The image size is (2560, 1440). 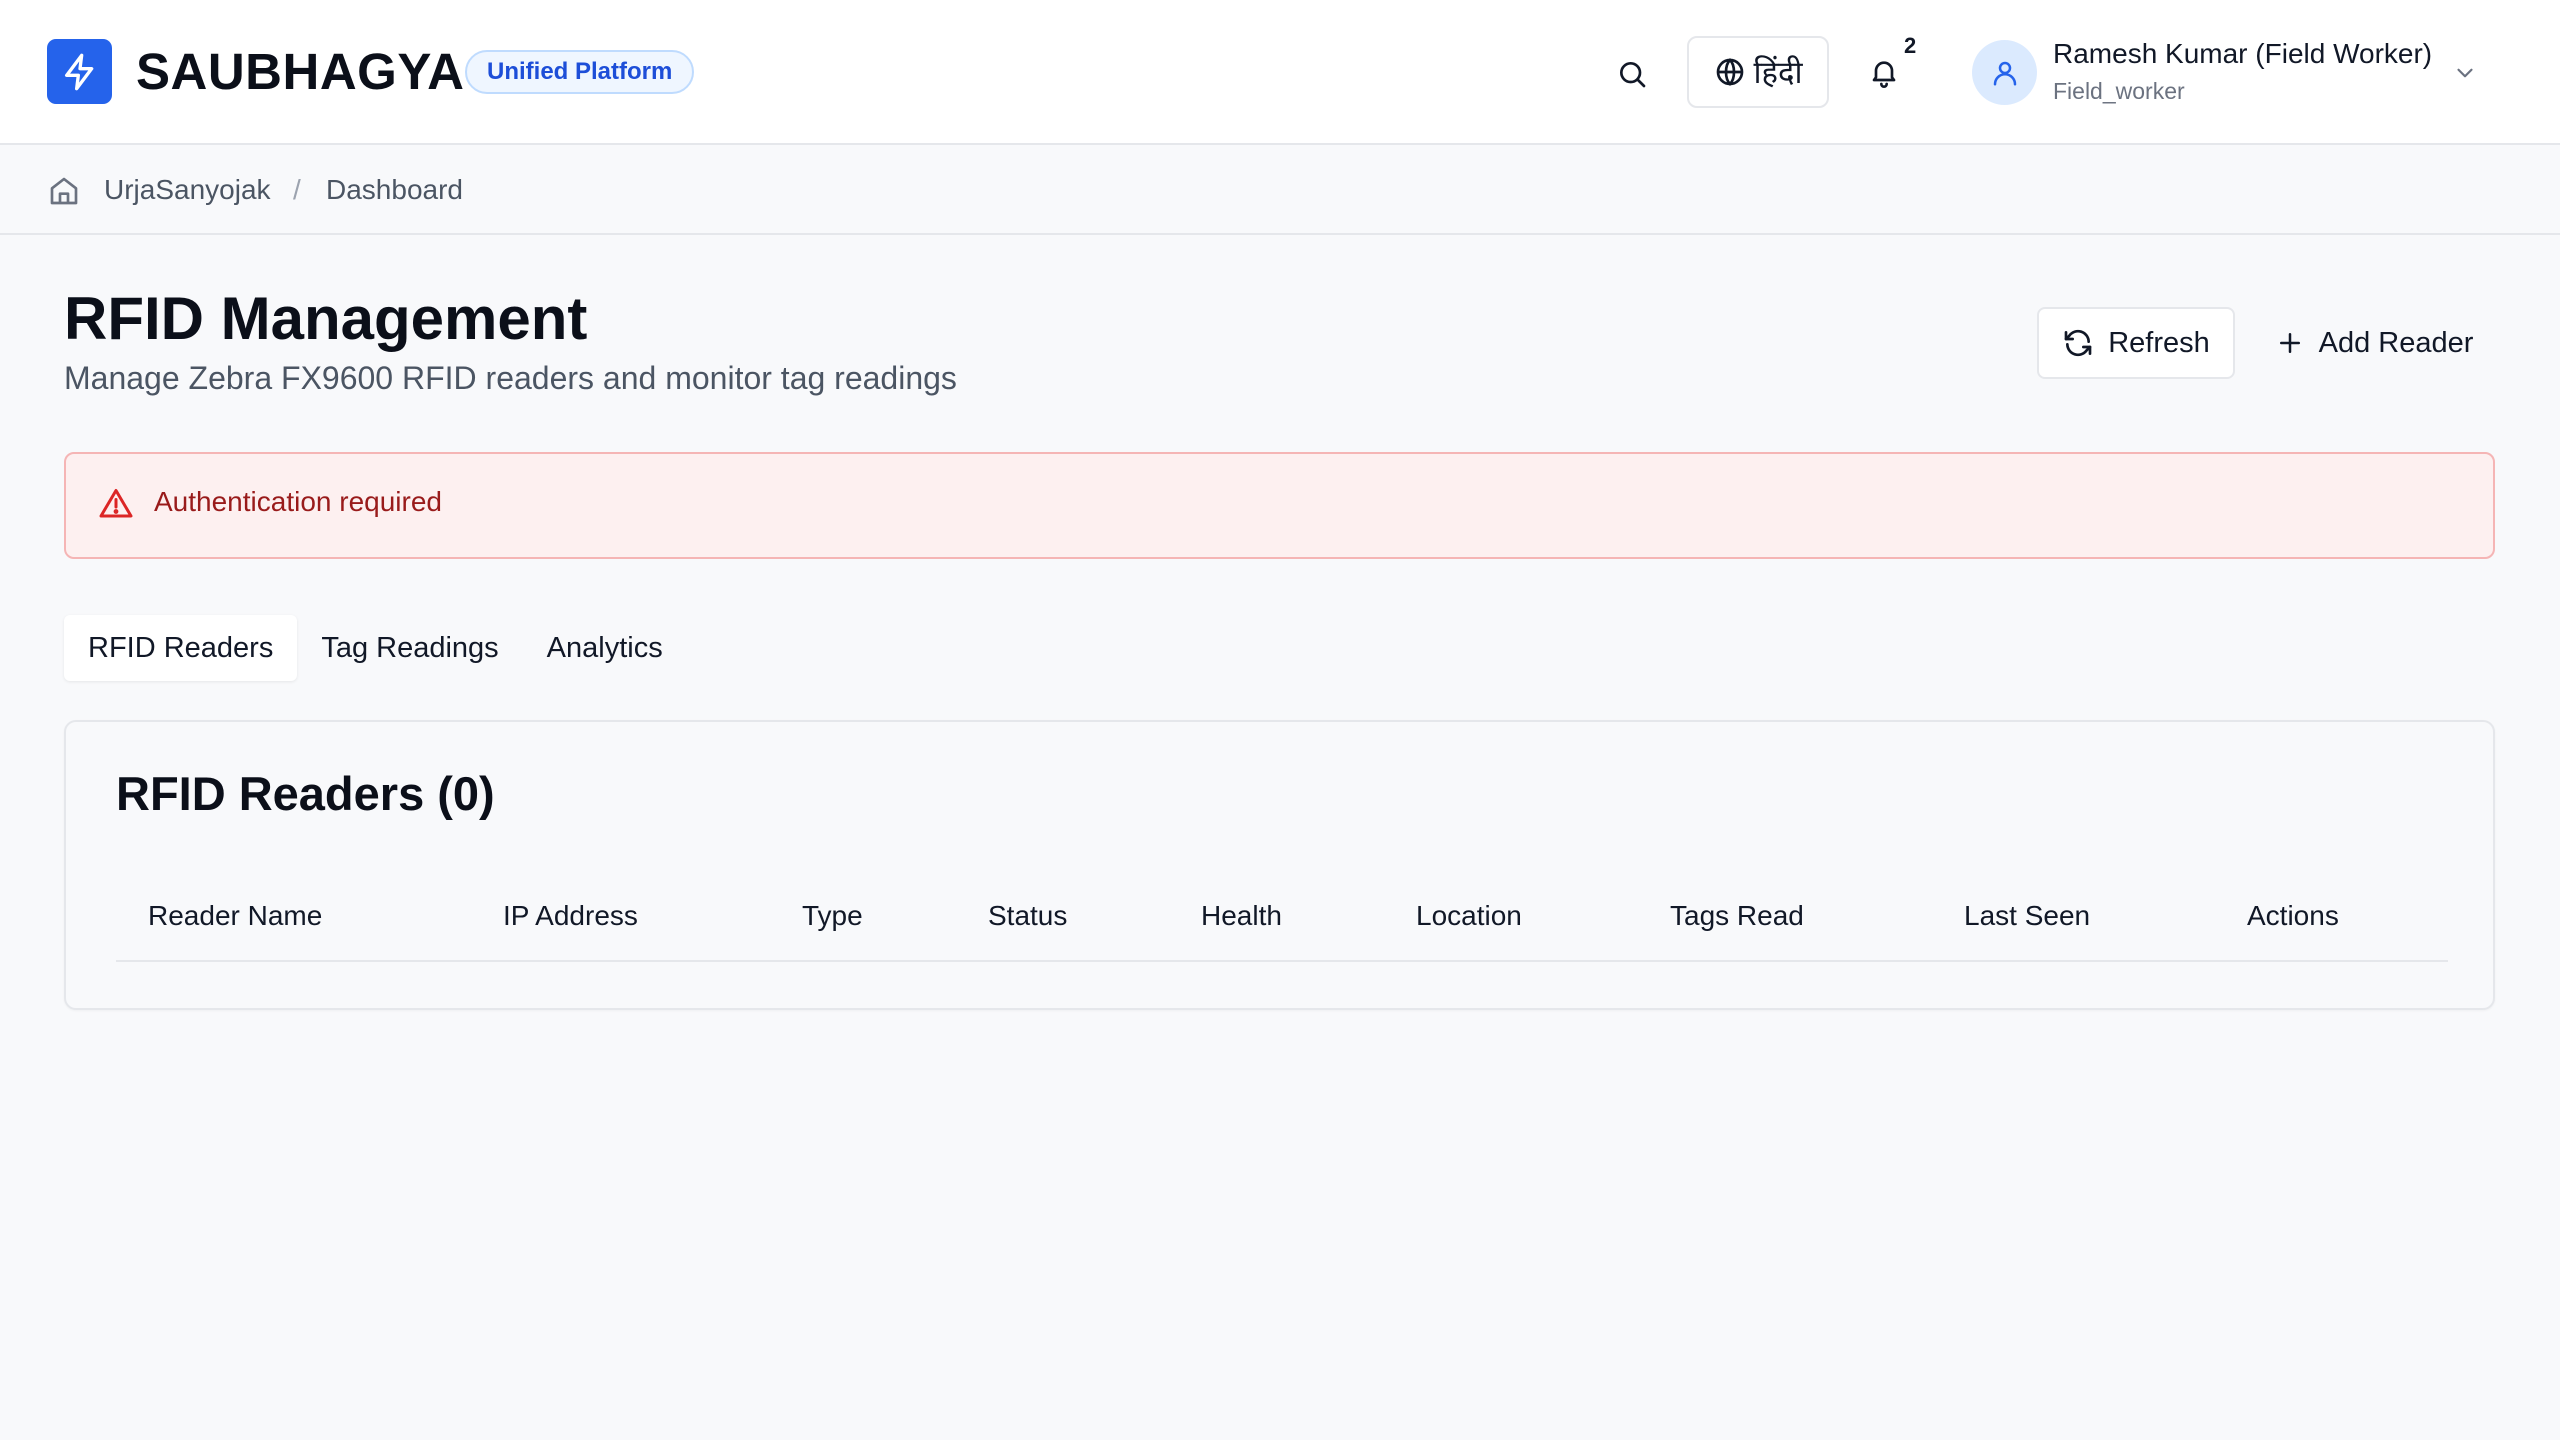 I want to click on tab-rfid-readers: RFID Readers, so click(x=181, y=648).